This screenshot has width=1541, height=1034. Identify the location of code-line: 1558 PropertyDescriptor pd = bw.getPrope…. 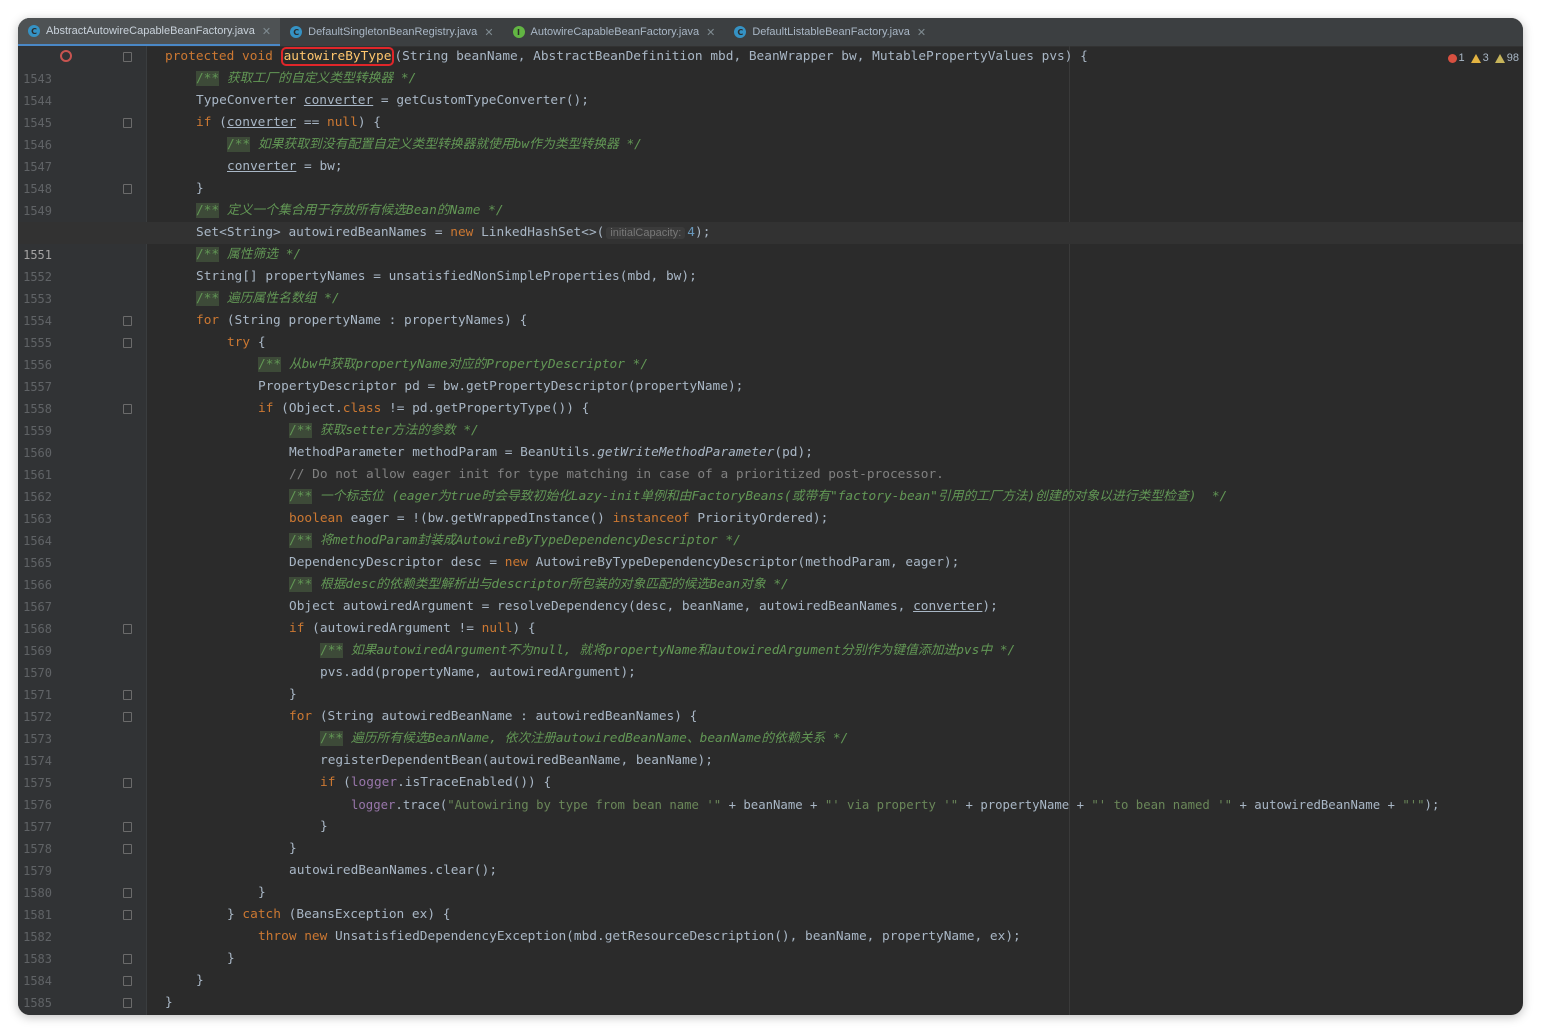
(383, 397).